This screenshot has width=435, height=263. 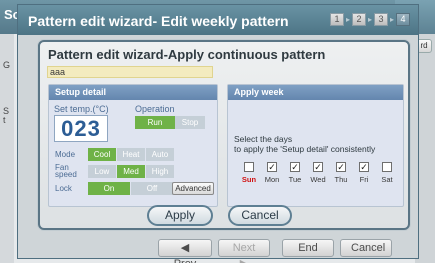 I want to click on day-sat-checkbox, so click(x=387, y=167).